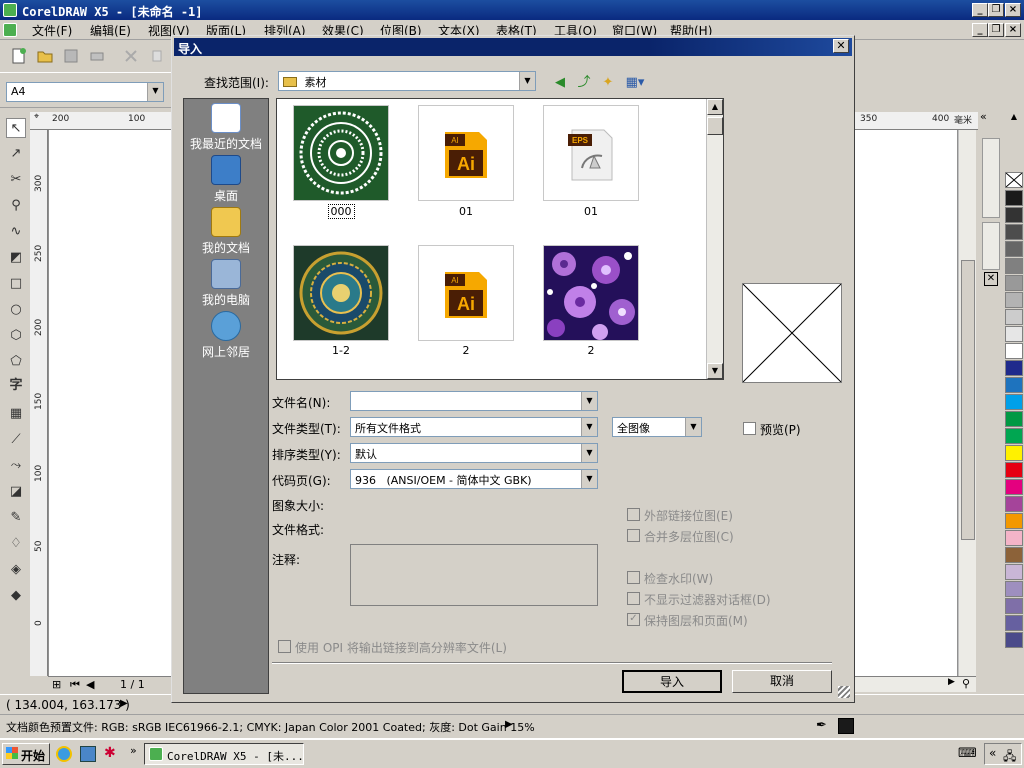  I want to click on sort-select: 默认 ▼, so click(474, 453).